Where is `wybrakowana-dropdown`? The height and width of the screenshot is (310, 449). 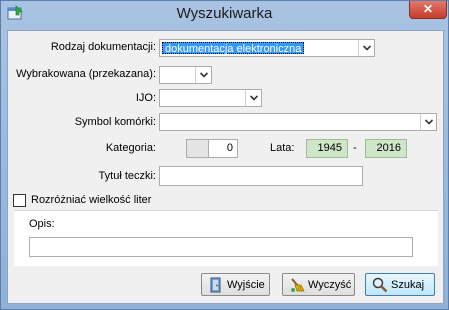
wybrakowana-dropdown is located at coordinates (185, 75).